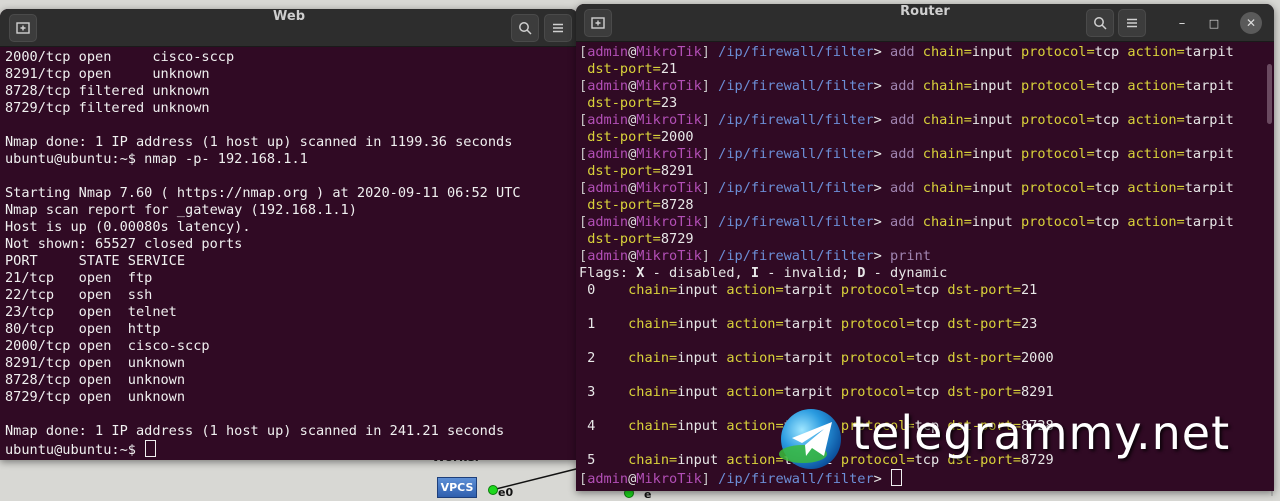  What do you see at coordinates (1029, 290) in the screenshot?
I see `param-value: 21` at bounding box center [1029, 290].